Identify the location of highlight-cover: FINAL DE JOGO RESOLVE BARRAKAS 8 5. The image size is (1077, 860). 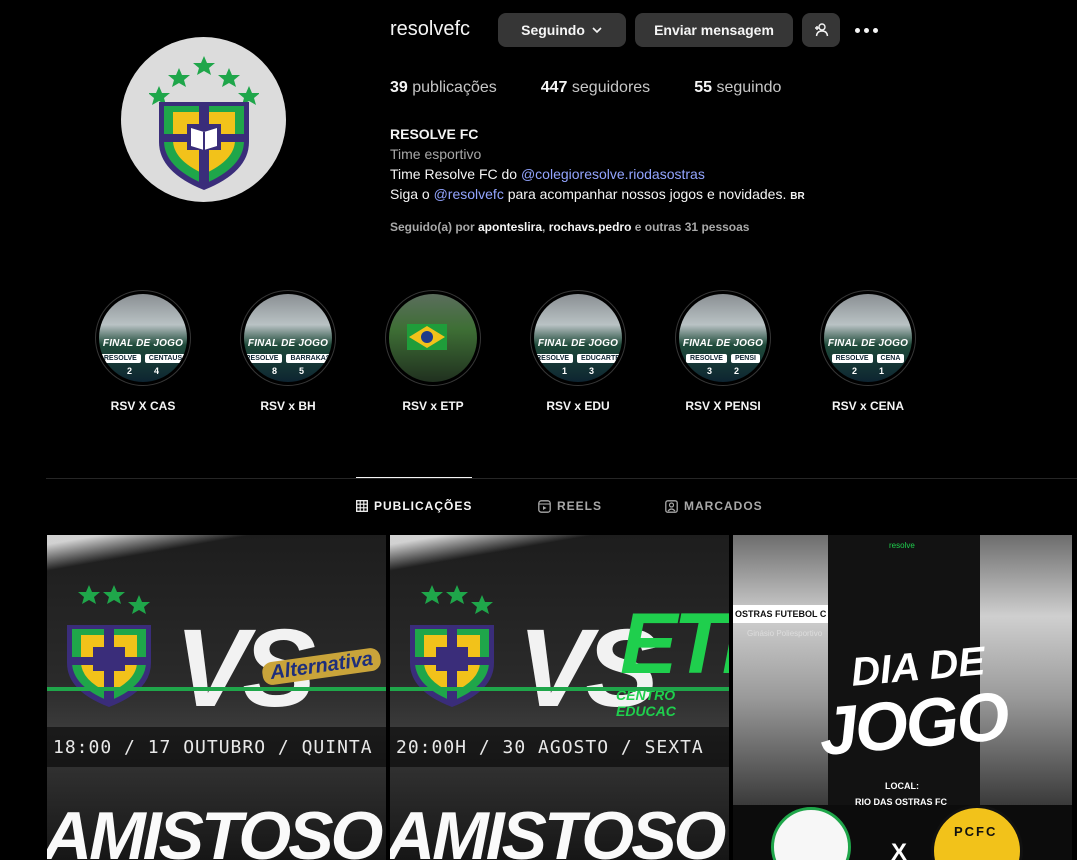
(288, 338).